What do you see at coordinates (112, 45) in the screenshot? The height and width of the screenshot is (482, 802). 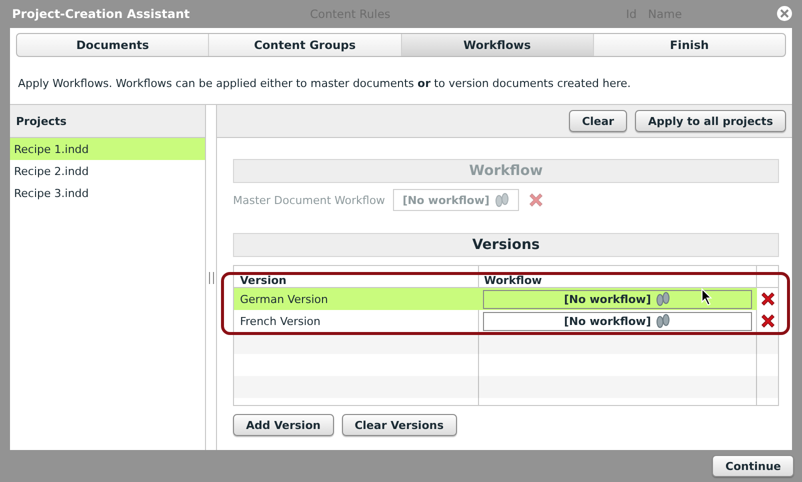 I see `wizard-step: Documents` at bounding box center [112, 45].